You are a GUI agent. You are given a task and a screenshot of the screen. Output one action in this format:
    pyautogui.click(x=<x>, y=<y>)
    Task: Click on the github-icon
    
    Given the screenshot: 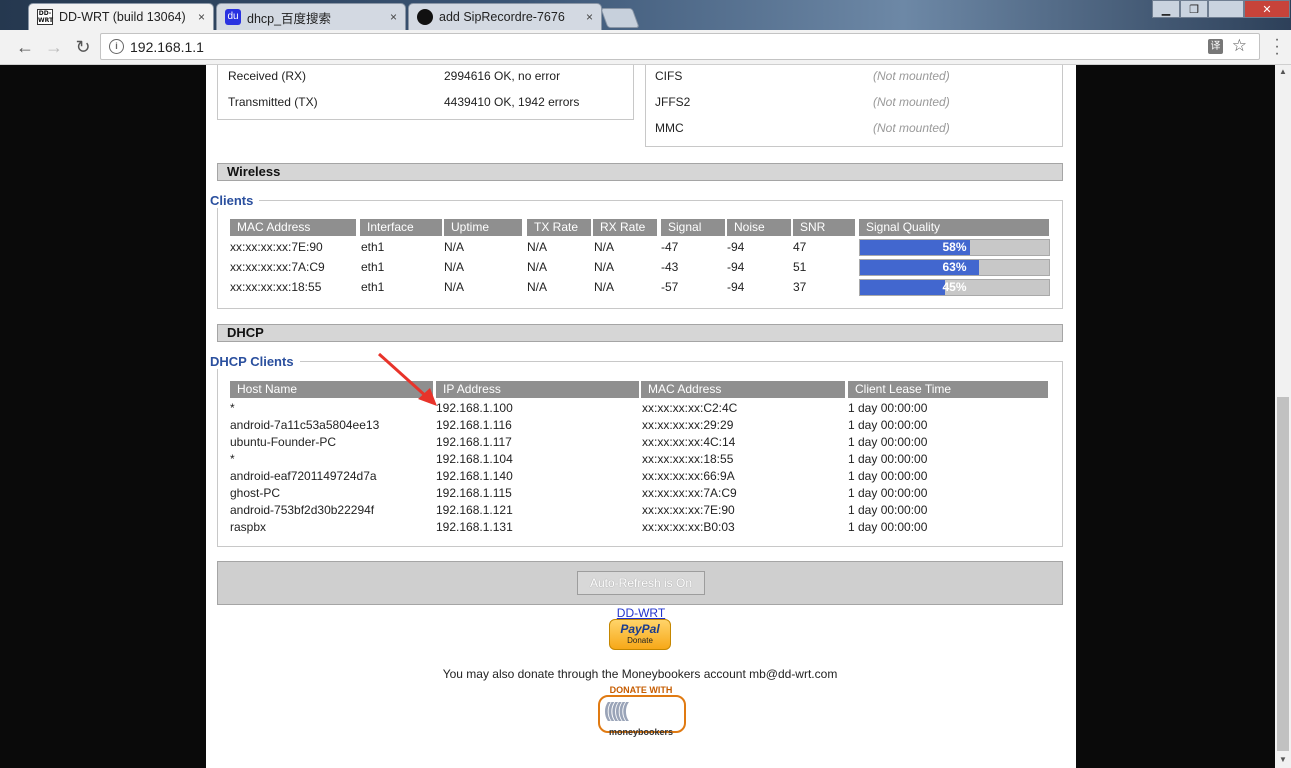 What is the action you would take?
    pyautogui.click(x=425, y=17)
    